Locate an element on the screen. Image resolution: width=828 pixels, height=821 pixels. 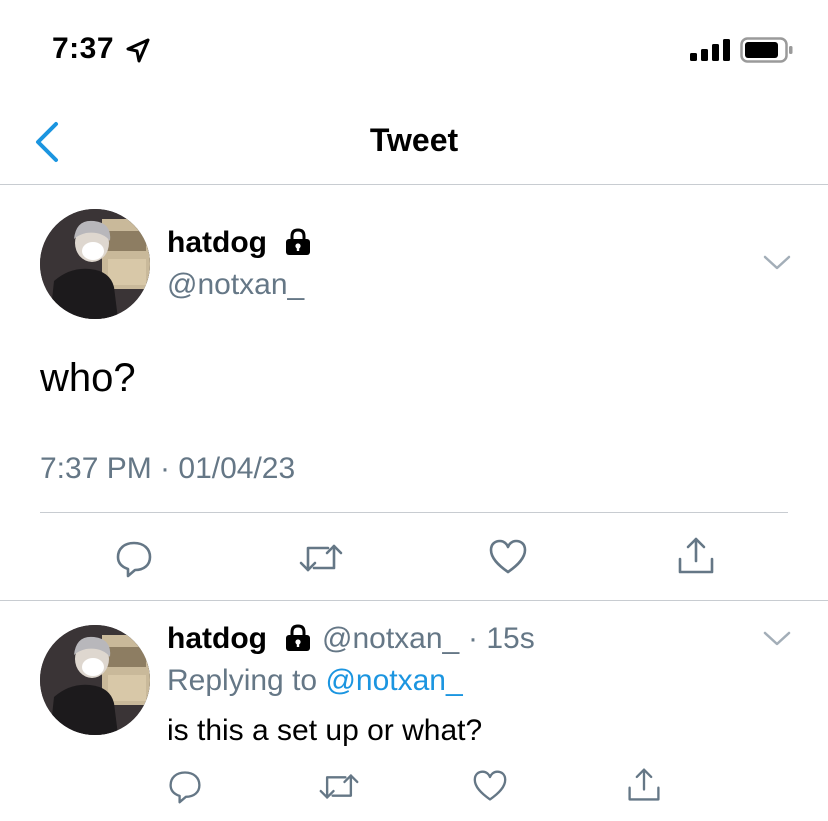
reply-tweet-text: is this a set up or what? is located at coordinates (325, 730).